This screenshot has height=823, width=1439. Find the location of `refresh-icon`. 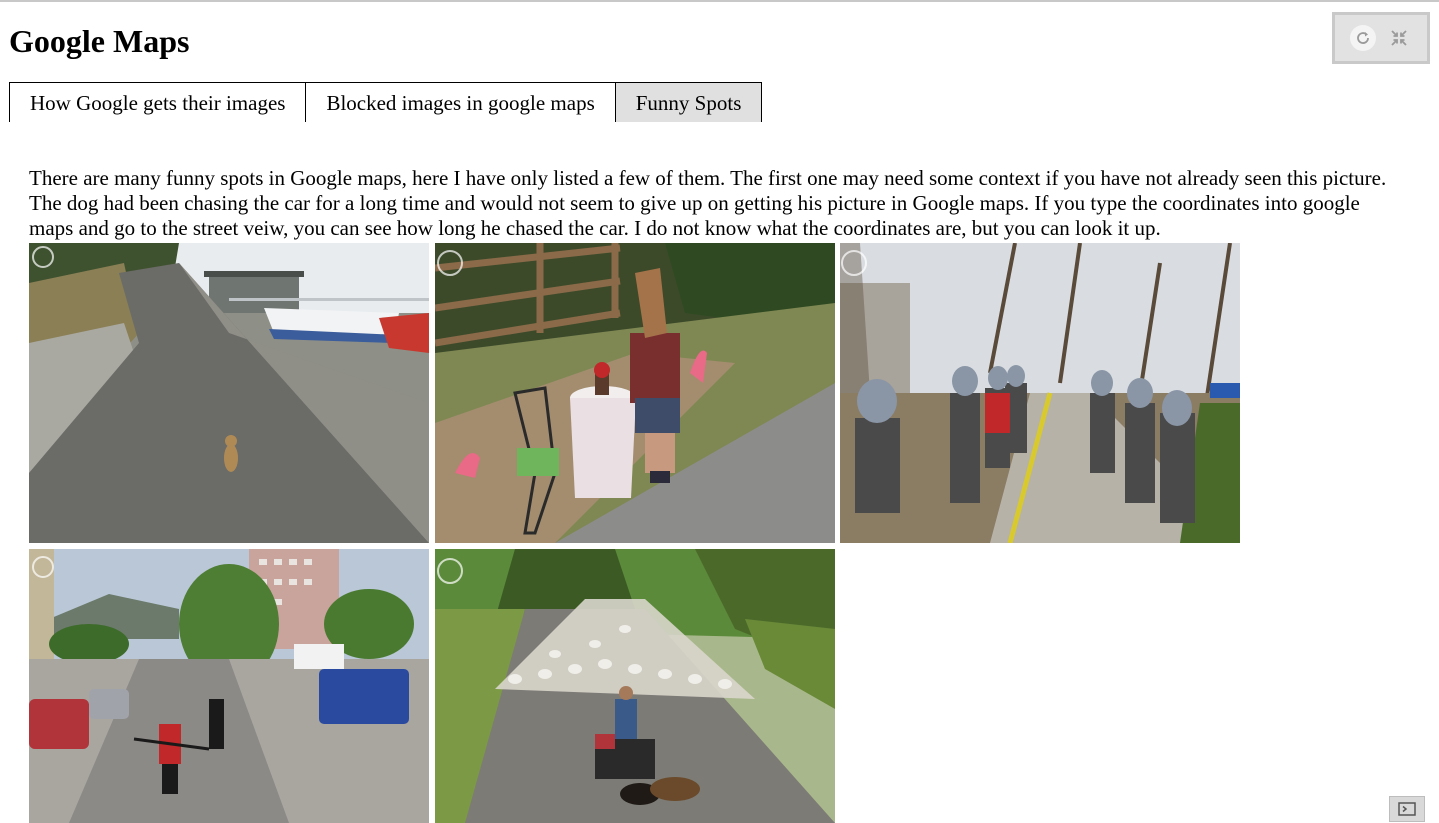

refresh-icon is located at coordinates (1363, 38).